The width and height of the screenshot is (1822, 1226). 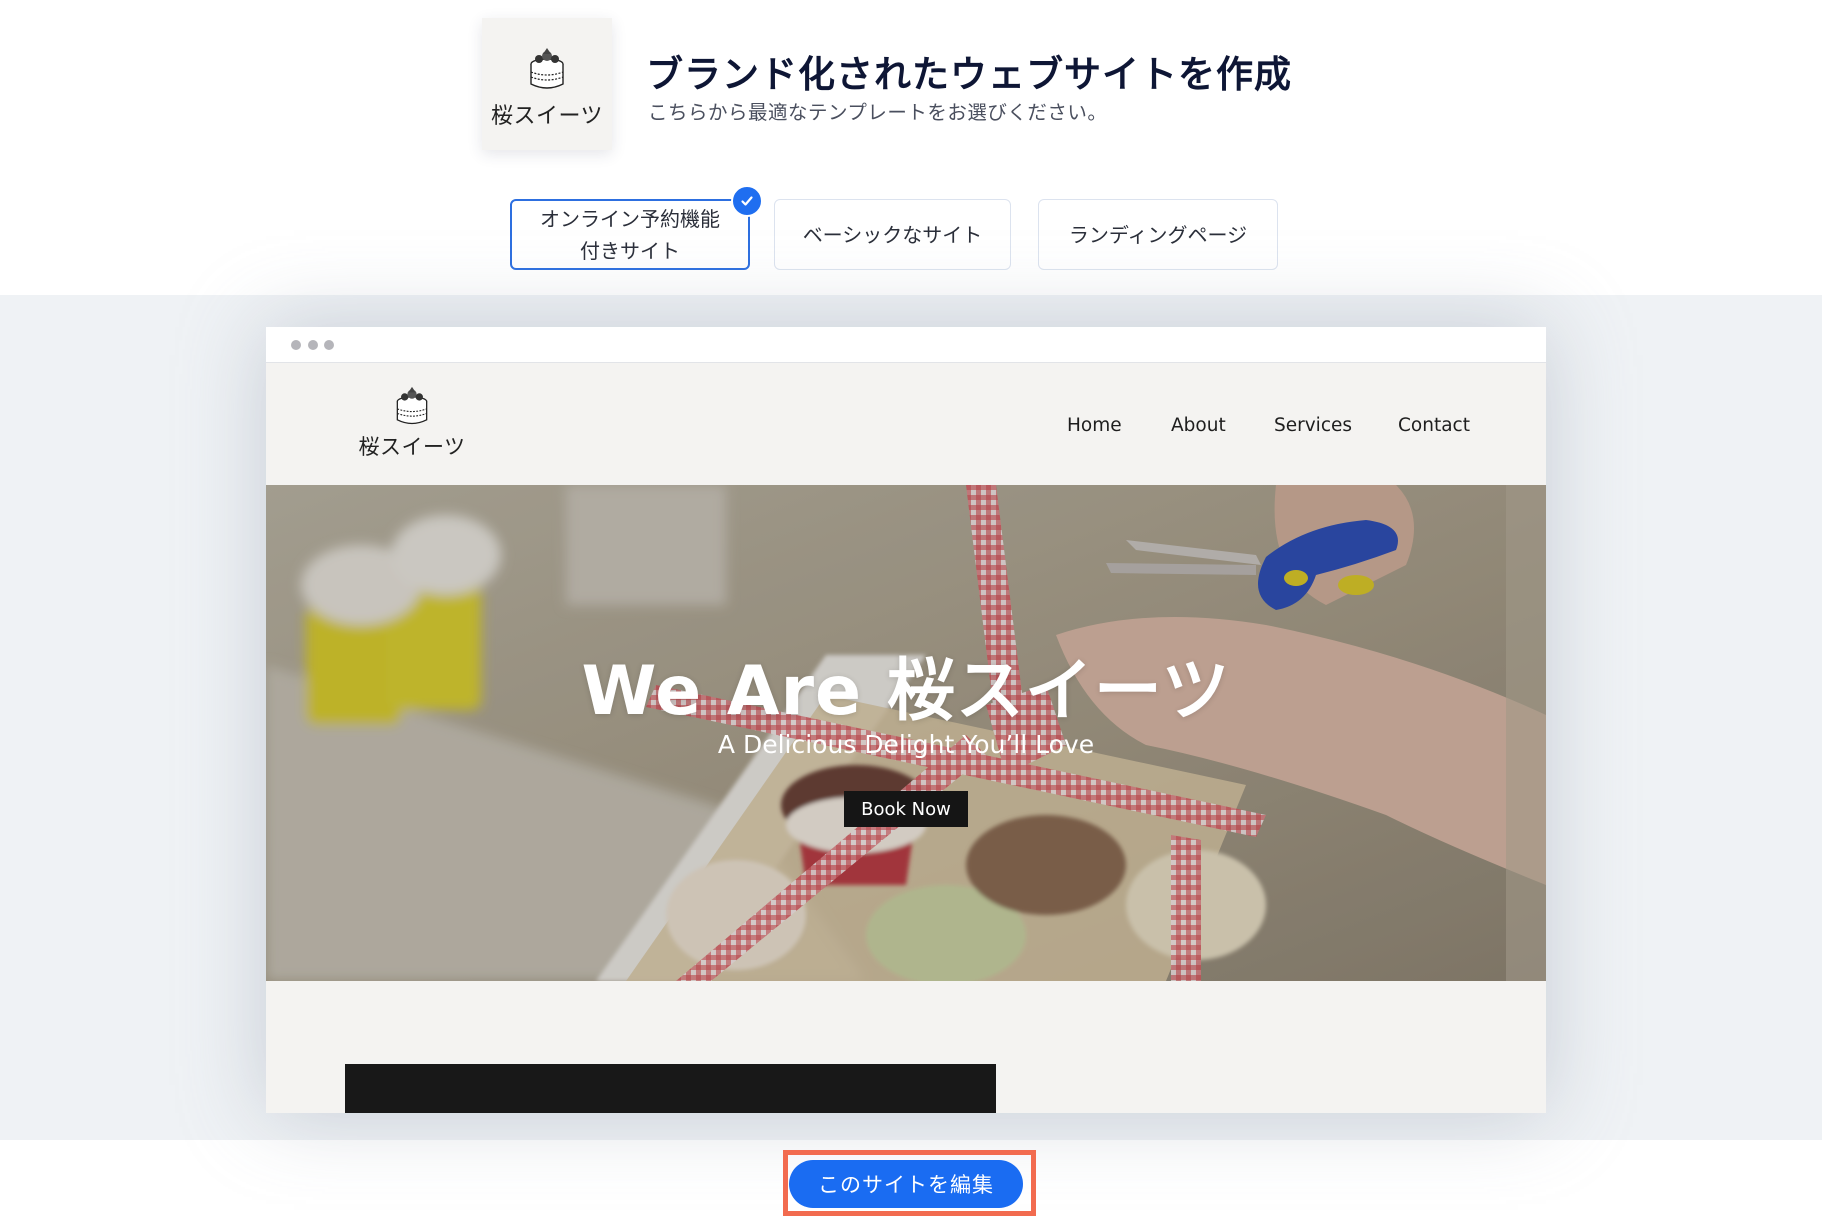 What do you see at coordinates (412, 447) in the screenshot?
I see `site-brand-name: 桜スイーツ` at bounding box center [412, 447].